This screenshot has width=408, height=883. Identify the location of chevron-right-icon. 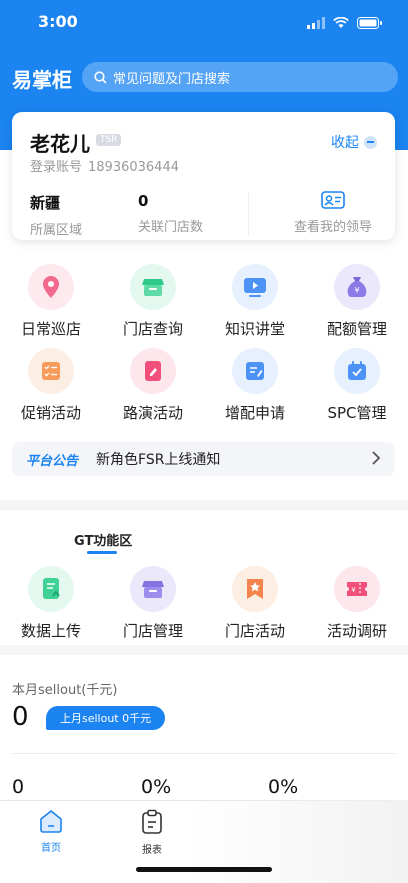
(376, 458).